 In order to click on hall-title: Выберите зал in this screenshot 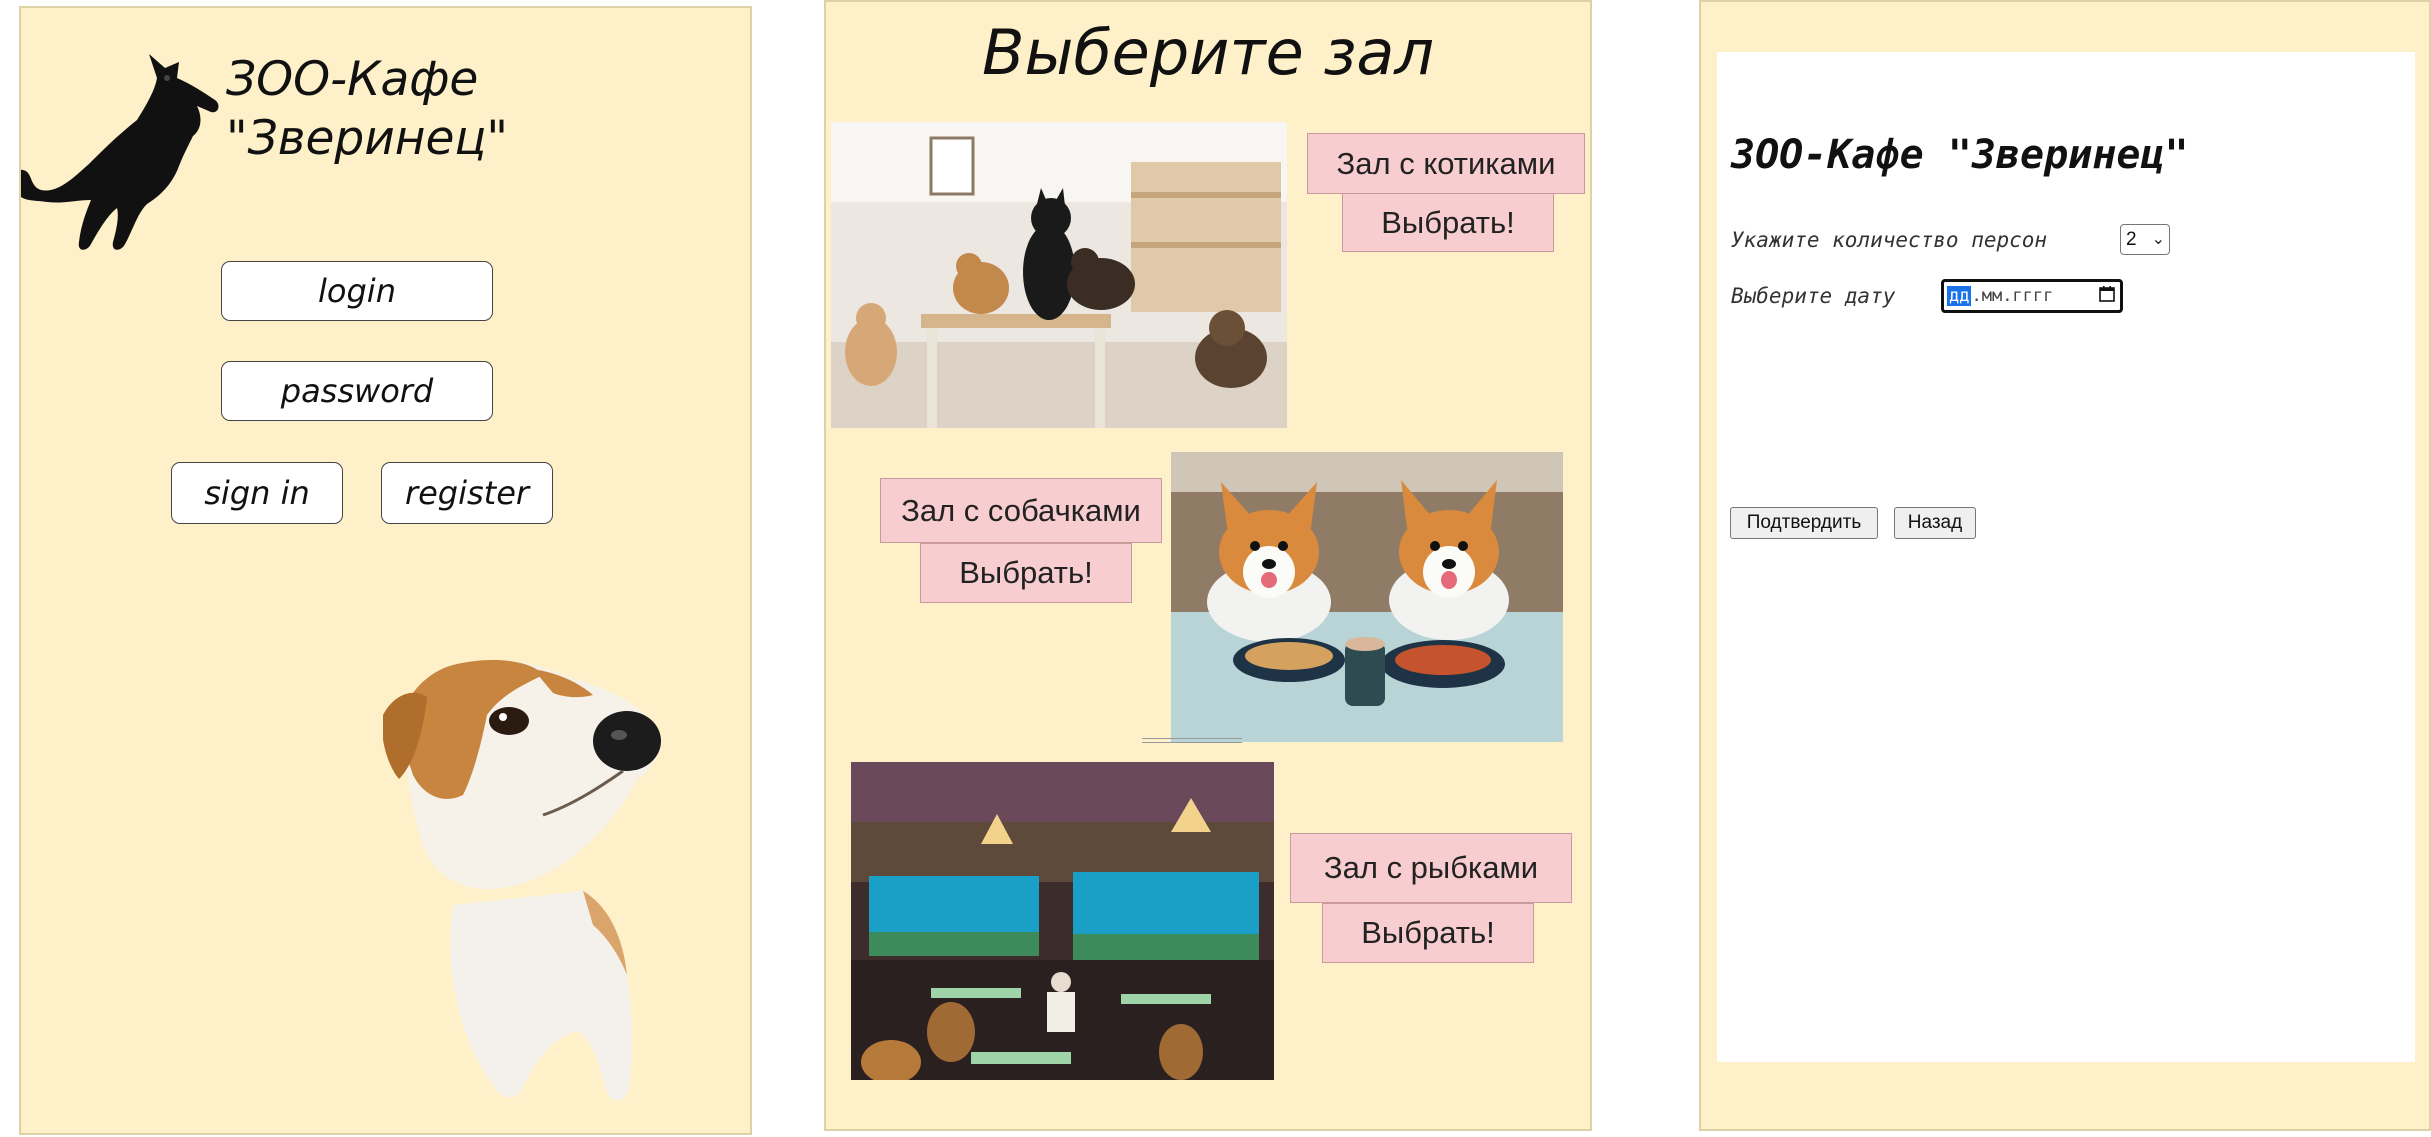, I will do `click(1208, 52)`.